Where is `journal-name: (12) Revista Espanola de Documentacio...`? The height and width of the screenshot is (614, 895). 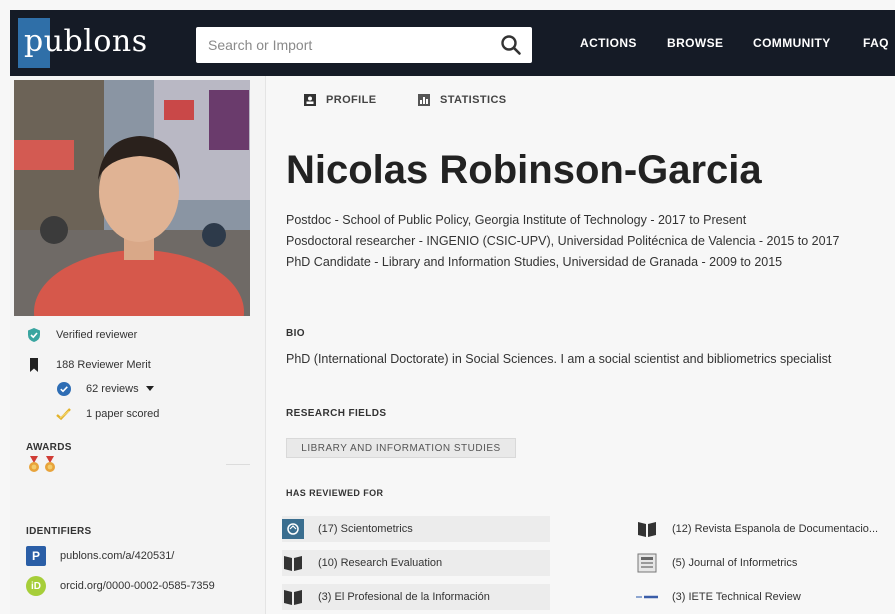
journal-name: (12) Revista Espanola de Documentacio... is located at coordinates (775, 529).